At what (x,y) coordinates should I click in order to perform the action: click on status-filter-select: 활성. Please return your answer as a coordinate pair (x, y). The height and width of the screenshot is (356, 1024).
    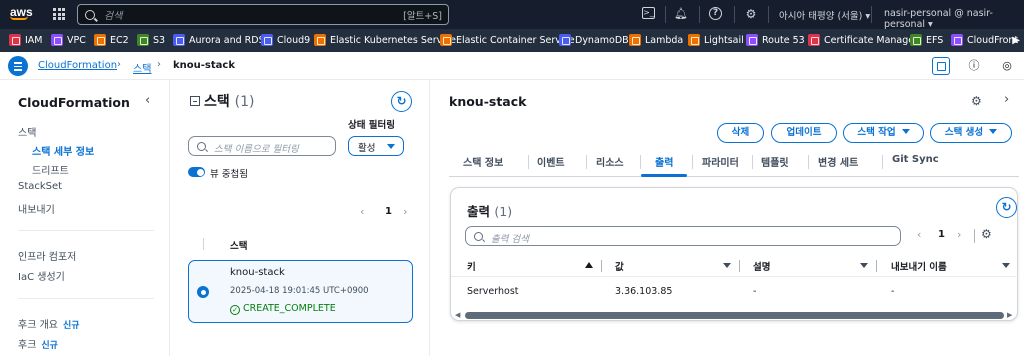
    Looking at the image, I should click on (376, 146).